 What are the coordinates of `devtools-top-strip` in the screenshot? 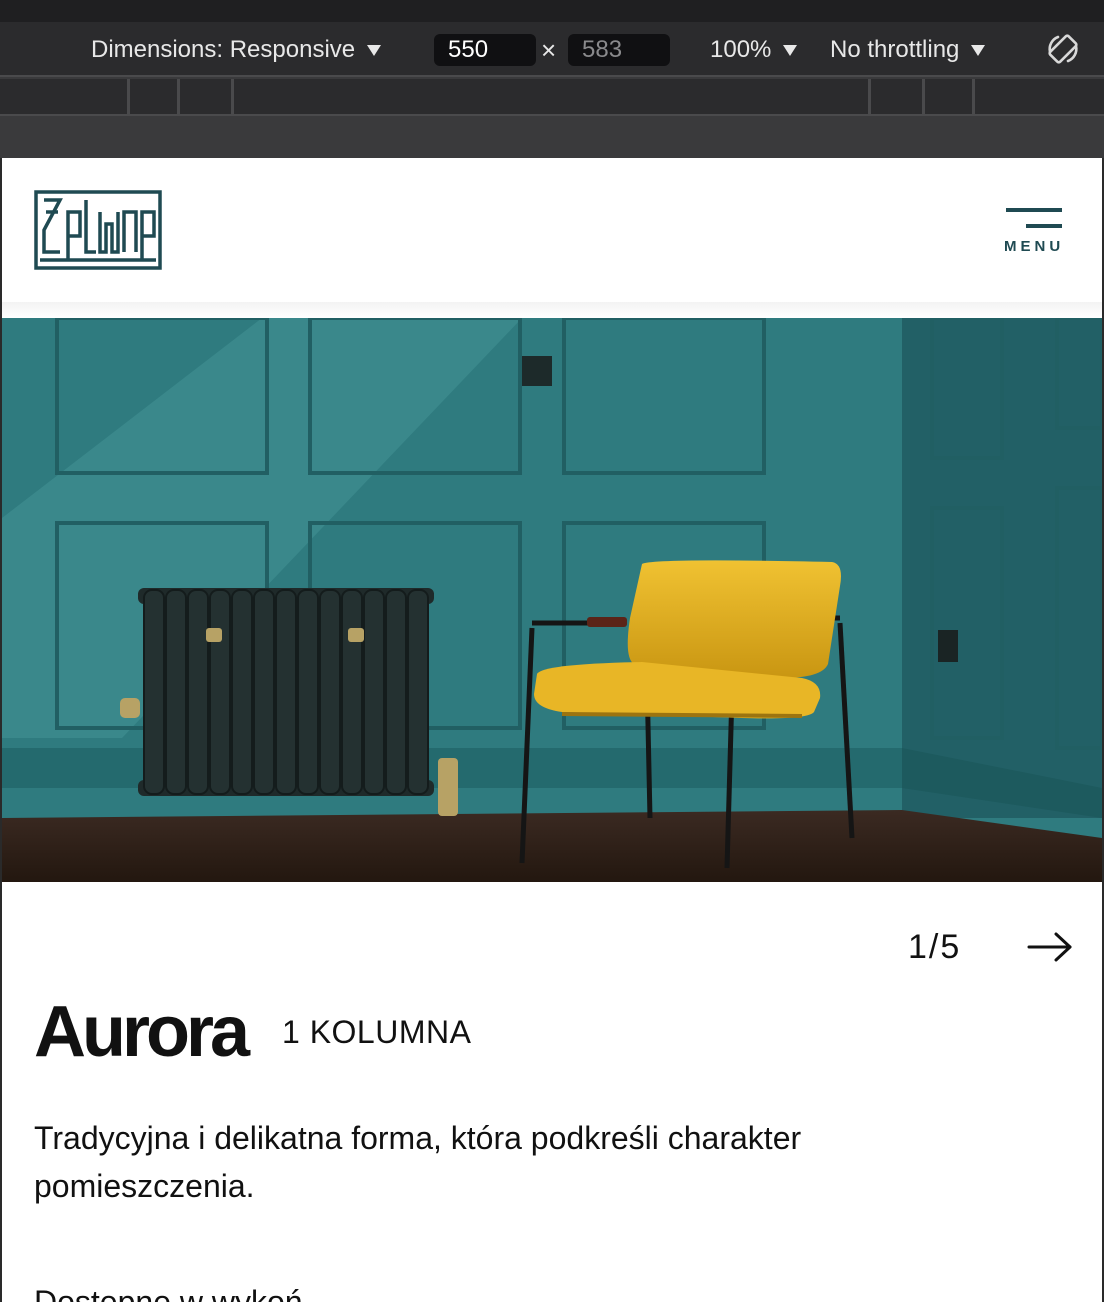 It's located at (552, 11).